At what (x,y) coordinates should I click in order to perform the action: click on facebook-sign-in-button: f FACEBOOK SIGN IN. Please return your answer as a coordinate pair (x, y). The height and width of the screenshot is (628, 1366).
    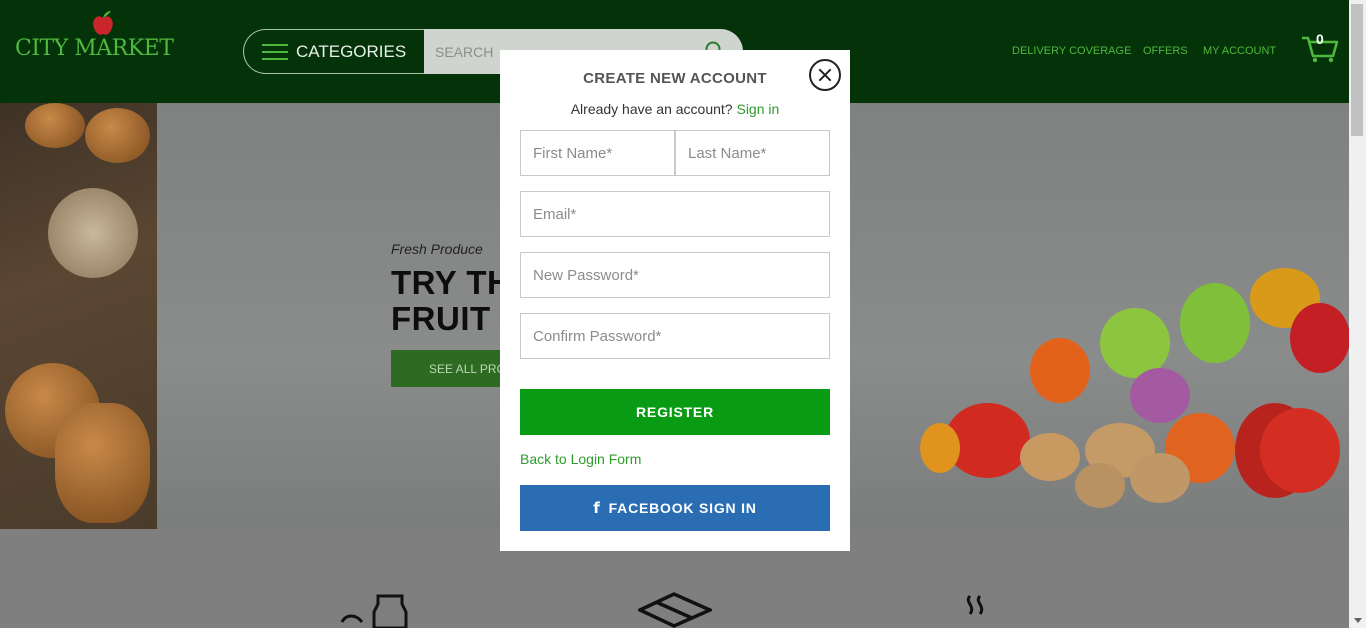
    Looking at the image, I should click on (675, 508).